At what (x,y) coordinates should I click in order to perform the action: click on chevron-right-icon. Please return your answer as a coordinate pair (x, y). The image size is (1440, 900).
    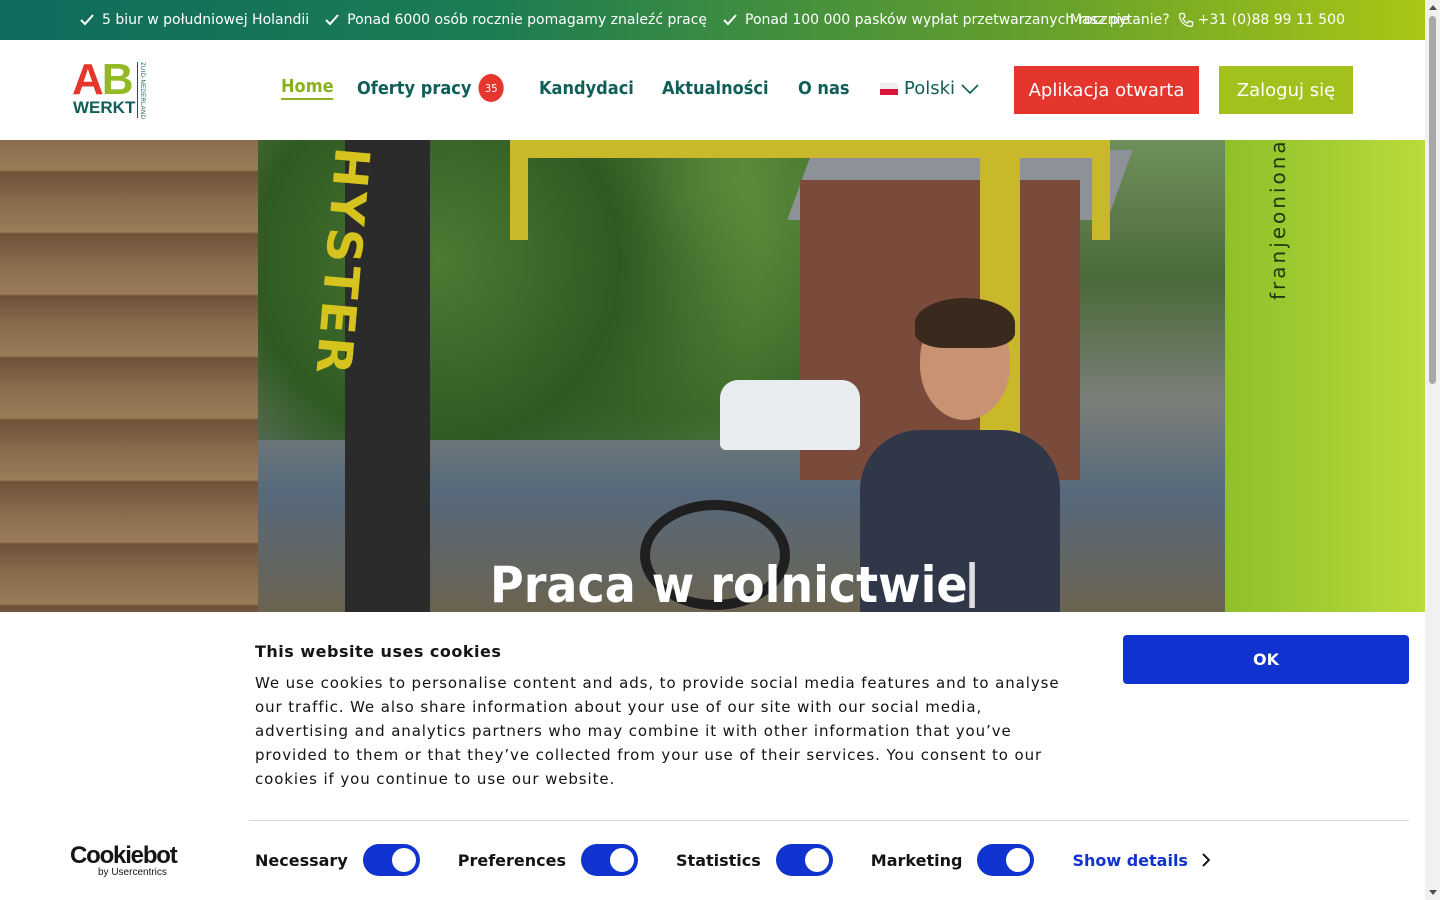
    Looking at the image, I should click on (1206, 860).